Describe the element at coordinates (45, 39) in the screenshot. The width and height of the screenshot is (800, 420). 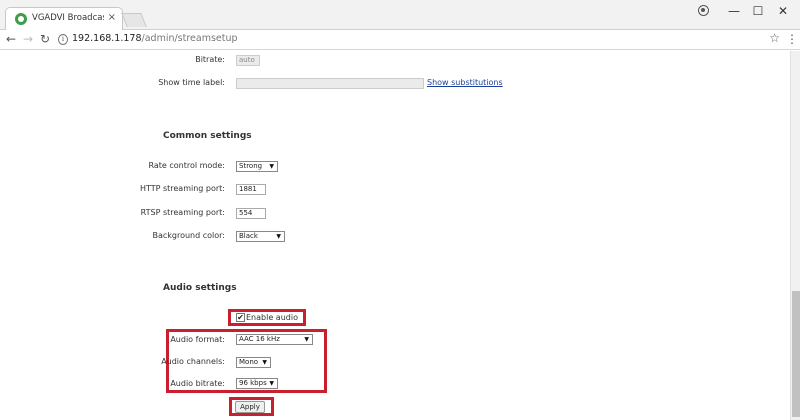
I see `reload-icon: ↻` at that location.